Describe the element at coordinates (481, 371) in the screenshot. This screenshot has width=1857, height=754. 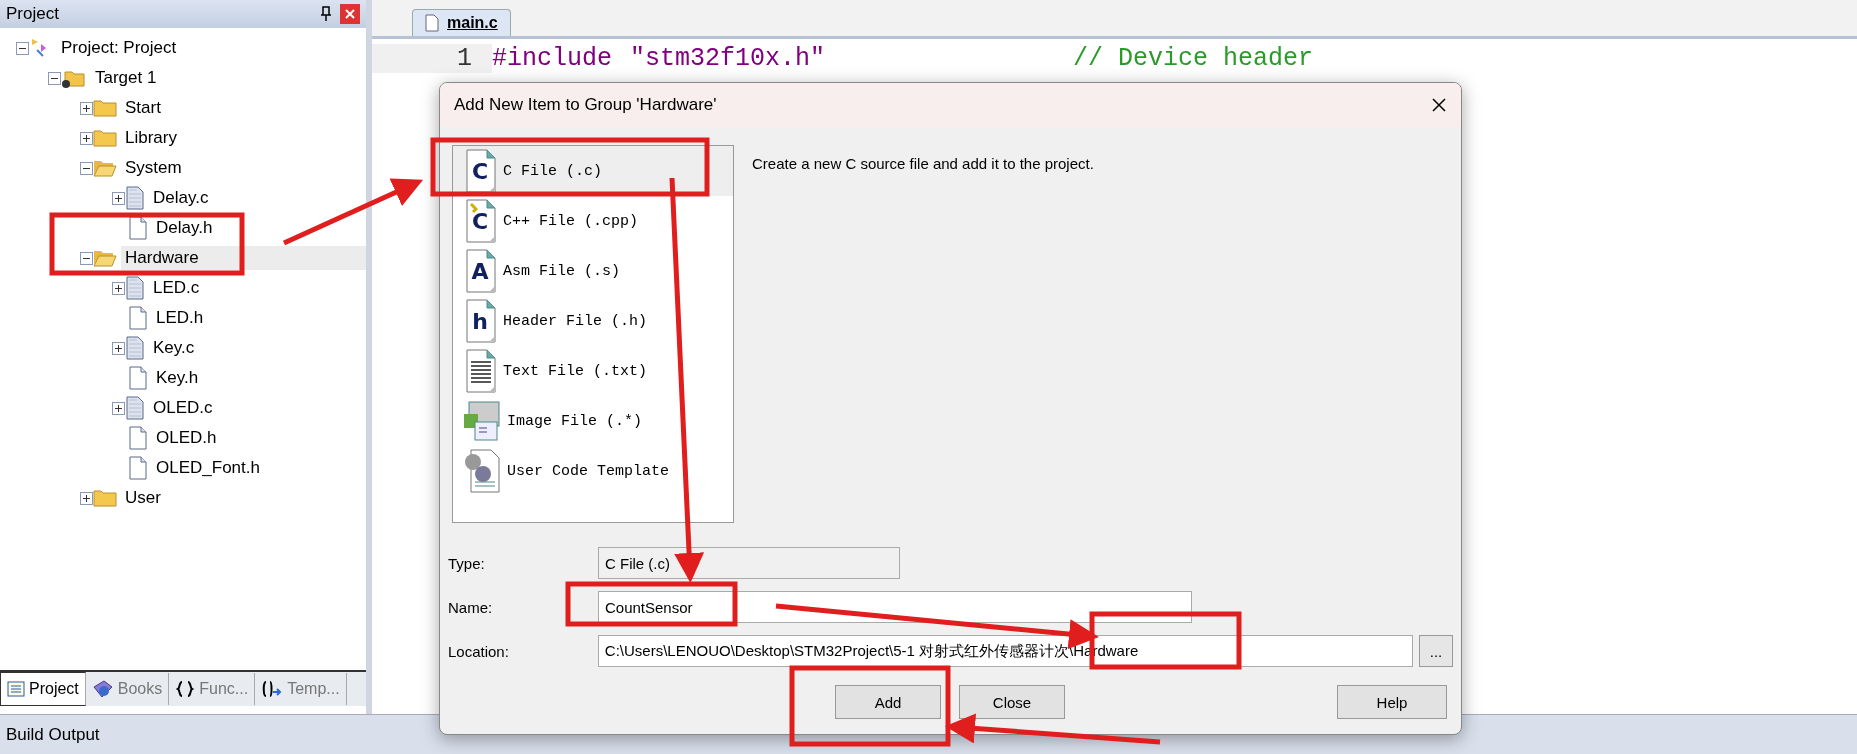
I see `text-file-icon` at that location.